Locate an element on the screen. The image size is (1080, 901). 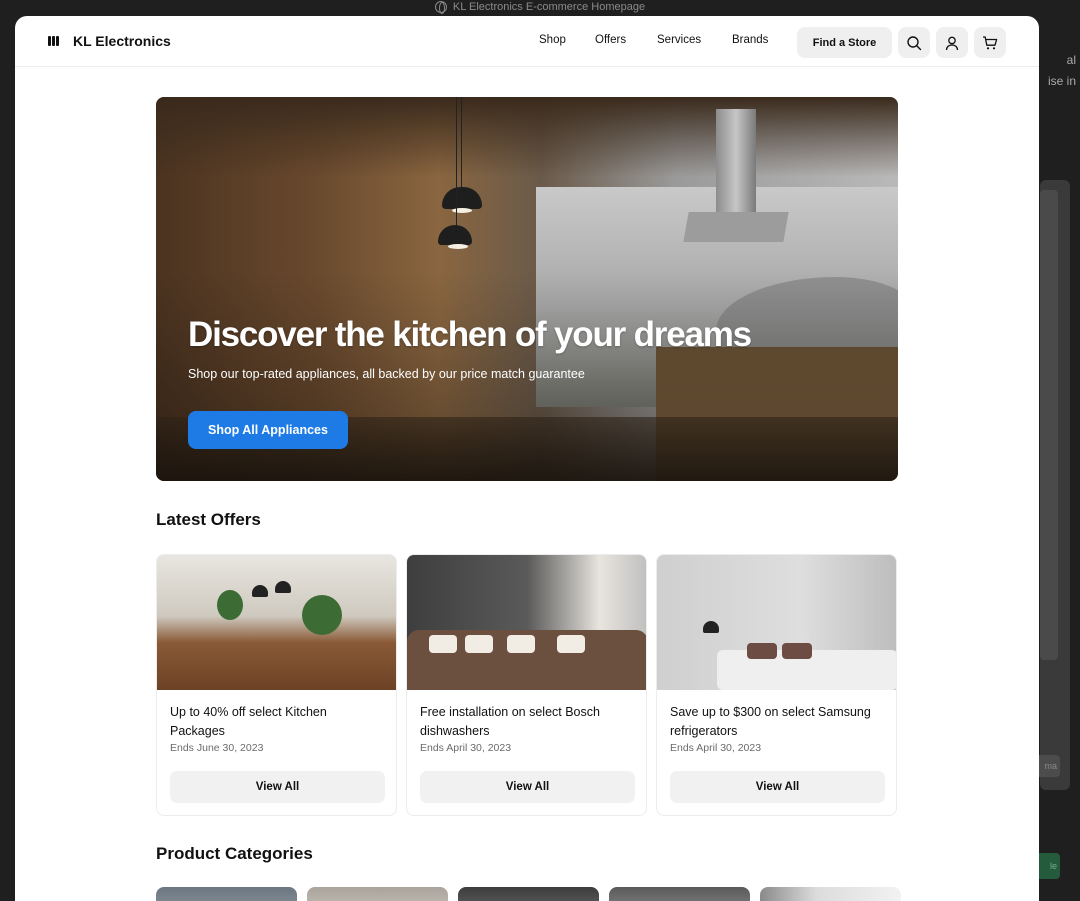
main-menu: Shop Offers Services Brands is located at coordinates (665, 40).